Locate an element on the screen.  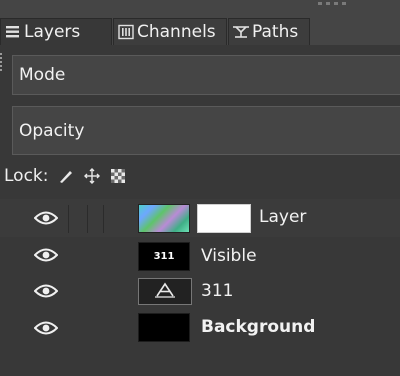
layer-name: Layer is located at coordinates (283, 217).